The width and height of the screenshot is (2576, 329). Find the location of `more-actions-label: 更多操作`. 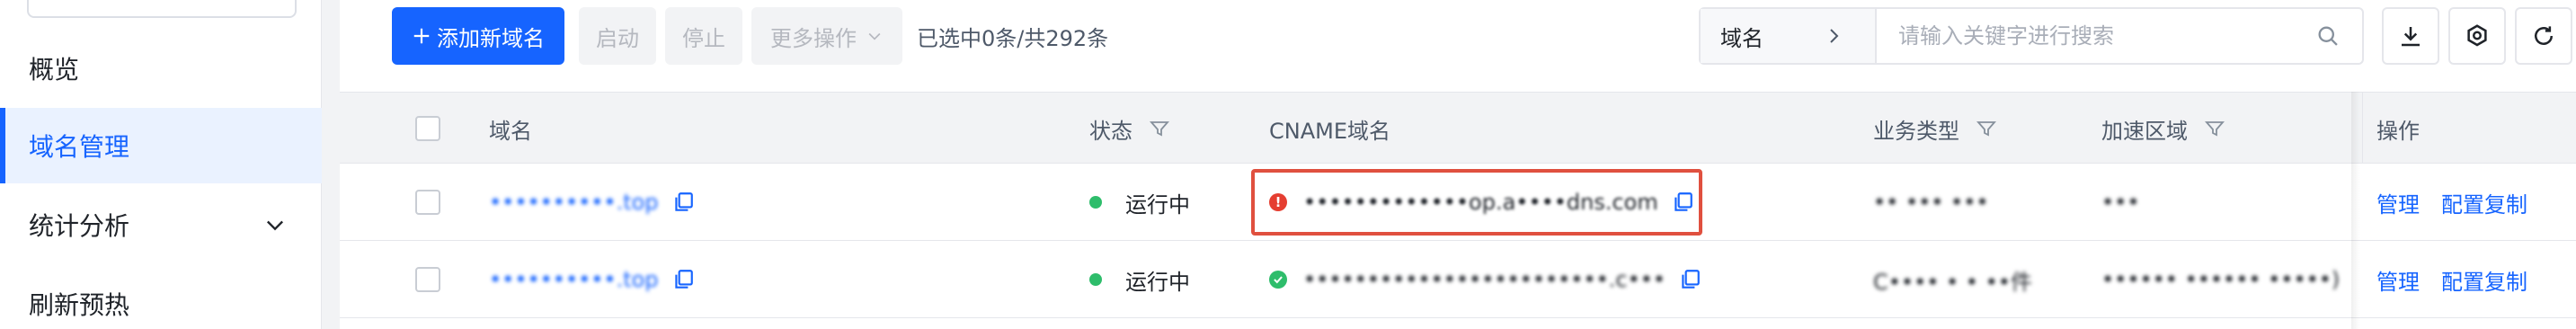

more-actions-label: 更多操作 is located at coordinates (813, 38).